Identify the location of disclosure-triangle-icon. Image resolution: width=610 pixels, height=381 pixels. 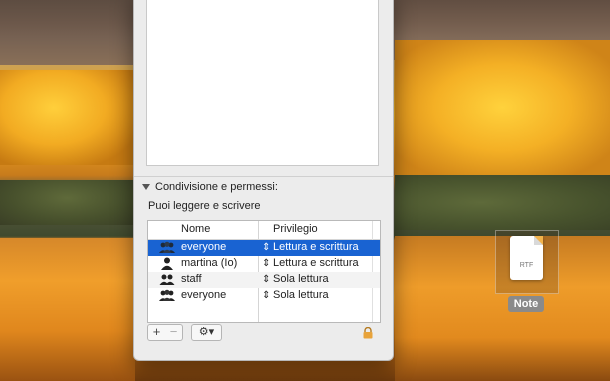
(146, 187).